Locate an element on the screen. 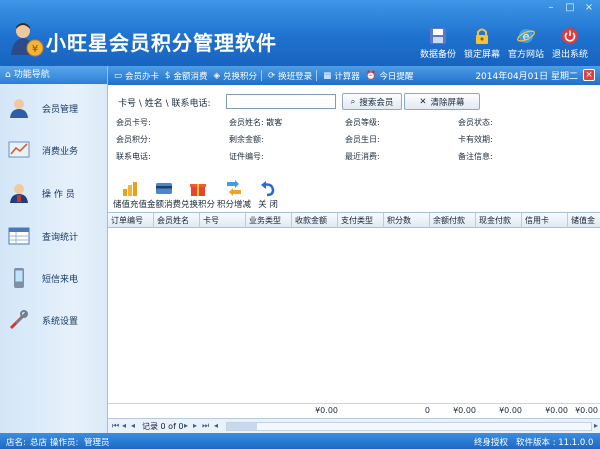 The width and height of the screenshot is (600, 449). clear-button-label: 清除屏幕 is located at coordinates (447, 102).